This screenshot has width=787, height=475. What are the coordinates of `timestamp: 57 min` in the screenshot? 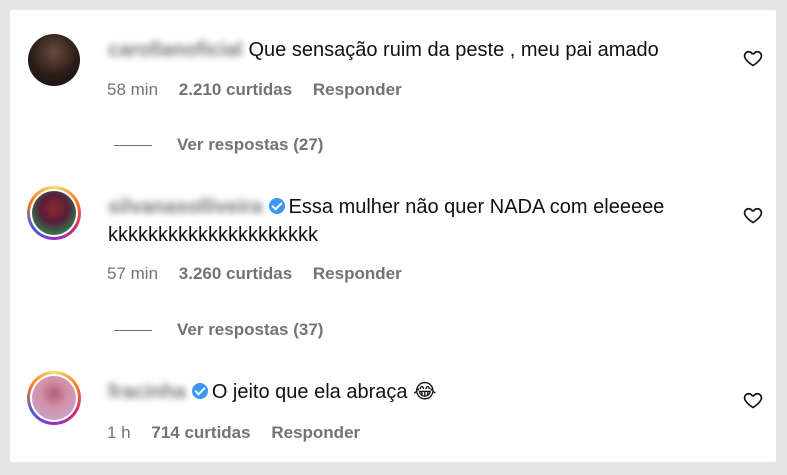 It's located at (133, 273).